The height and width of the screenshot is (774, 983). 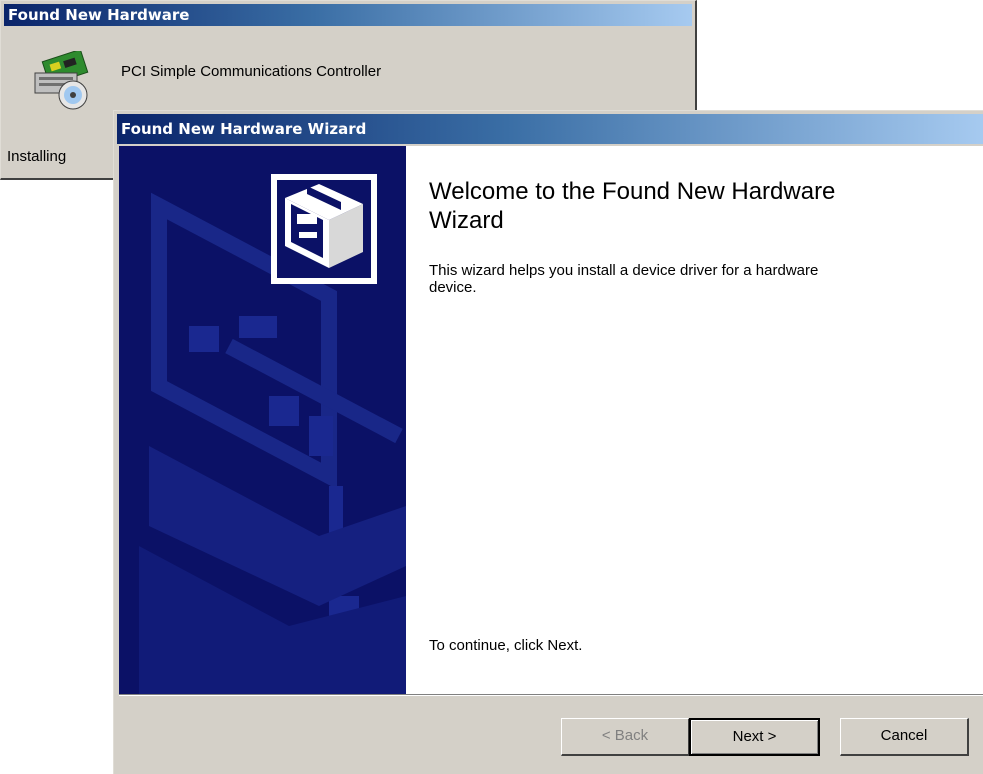 I want to click on found-new-hardware-title: Found New Hardware, so click(x=348, y=15).